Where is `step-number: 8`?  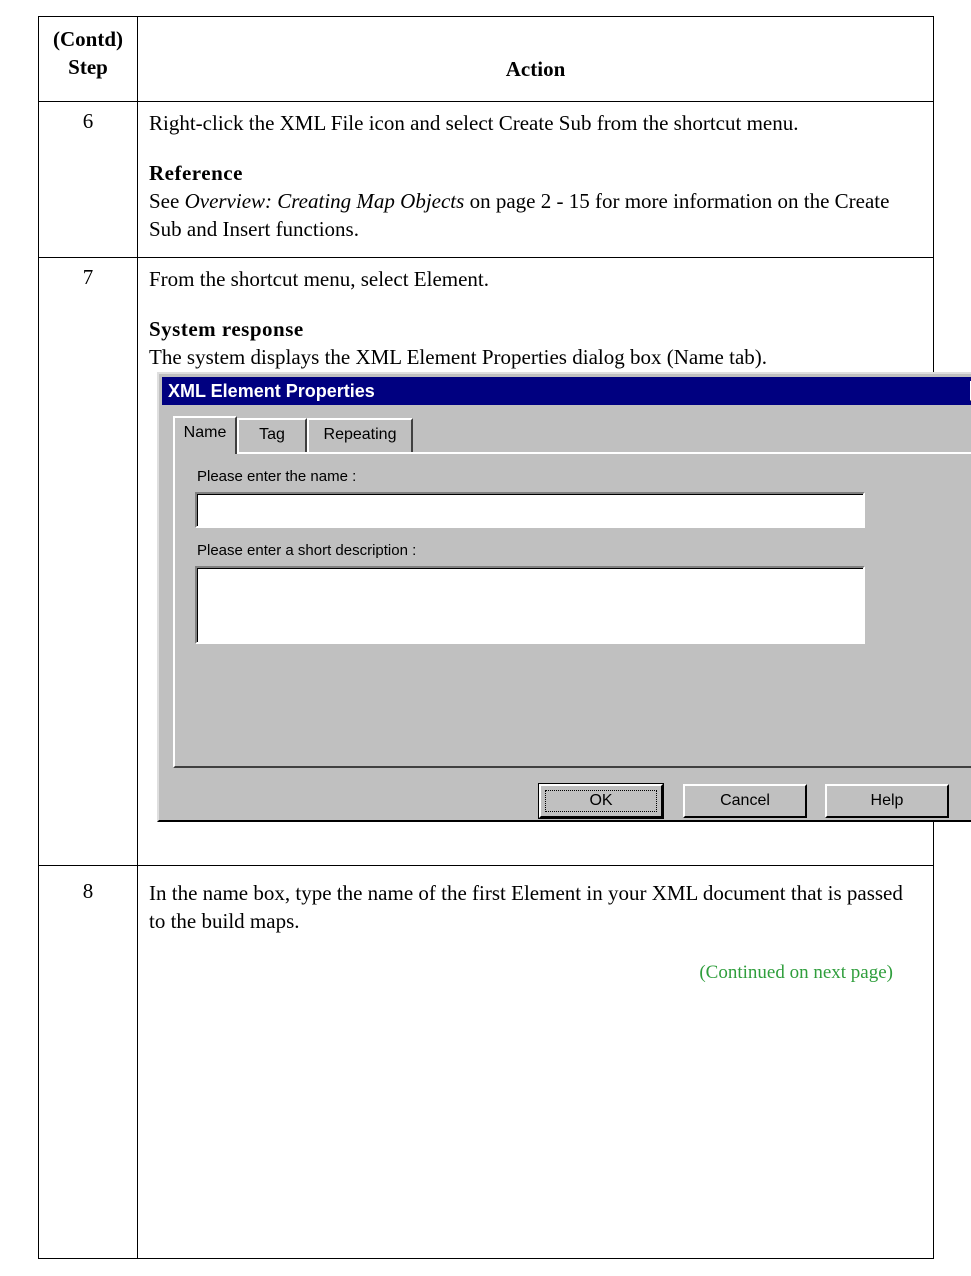 step-number: 8 is located at coordinates (88, 891).